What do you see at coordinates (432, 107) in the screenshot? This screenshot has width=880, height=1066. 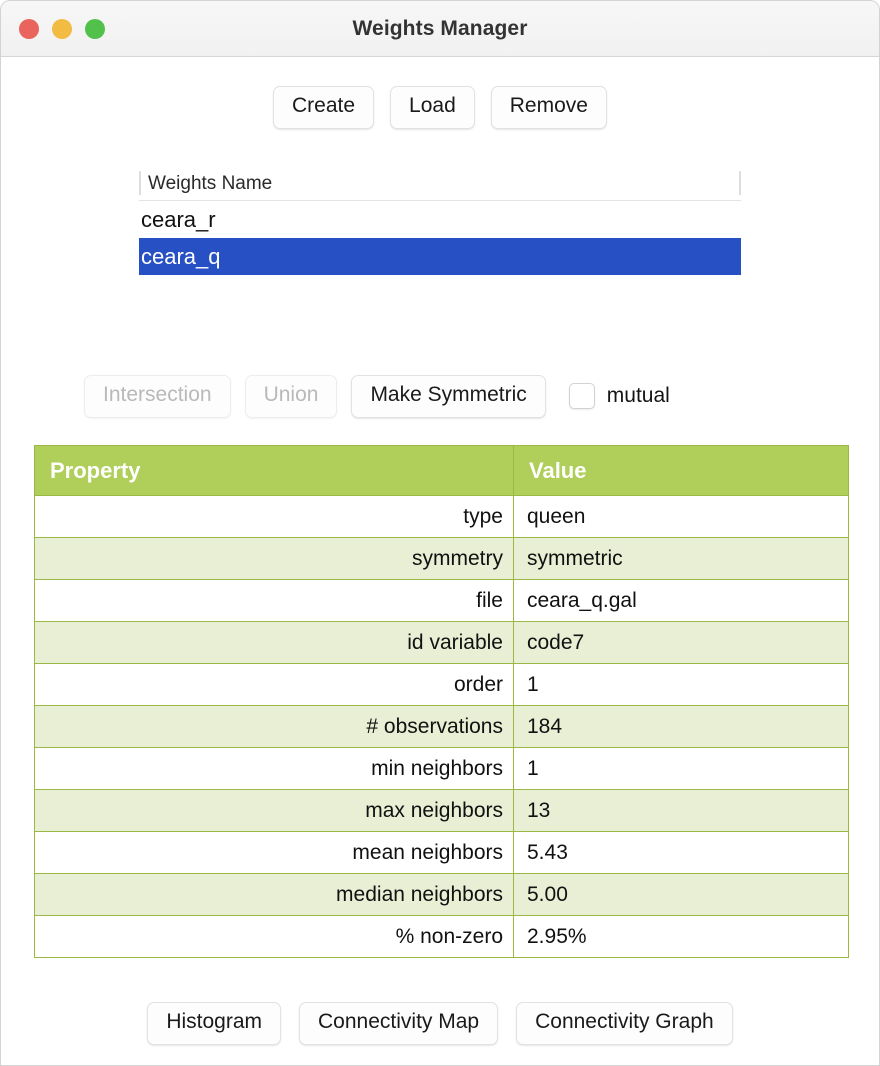 I see `load-button: Load` at bounding box center [432, 107].